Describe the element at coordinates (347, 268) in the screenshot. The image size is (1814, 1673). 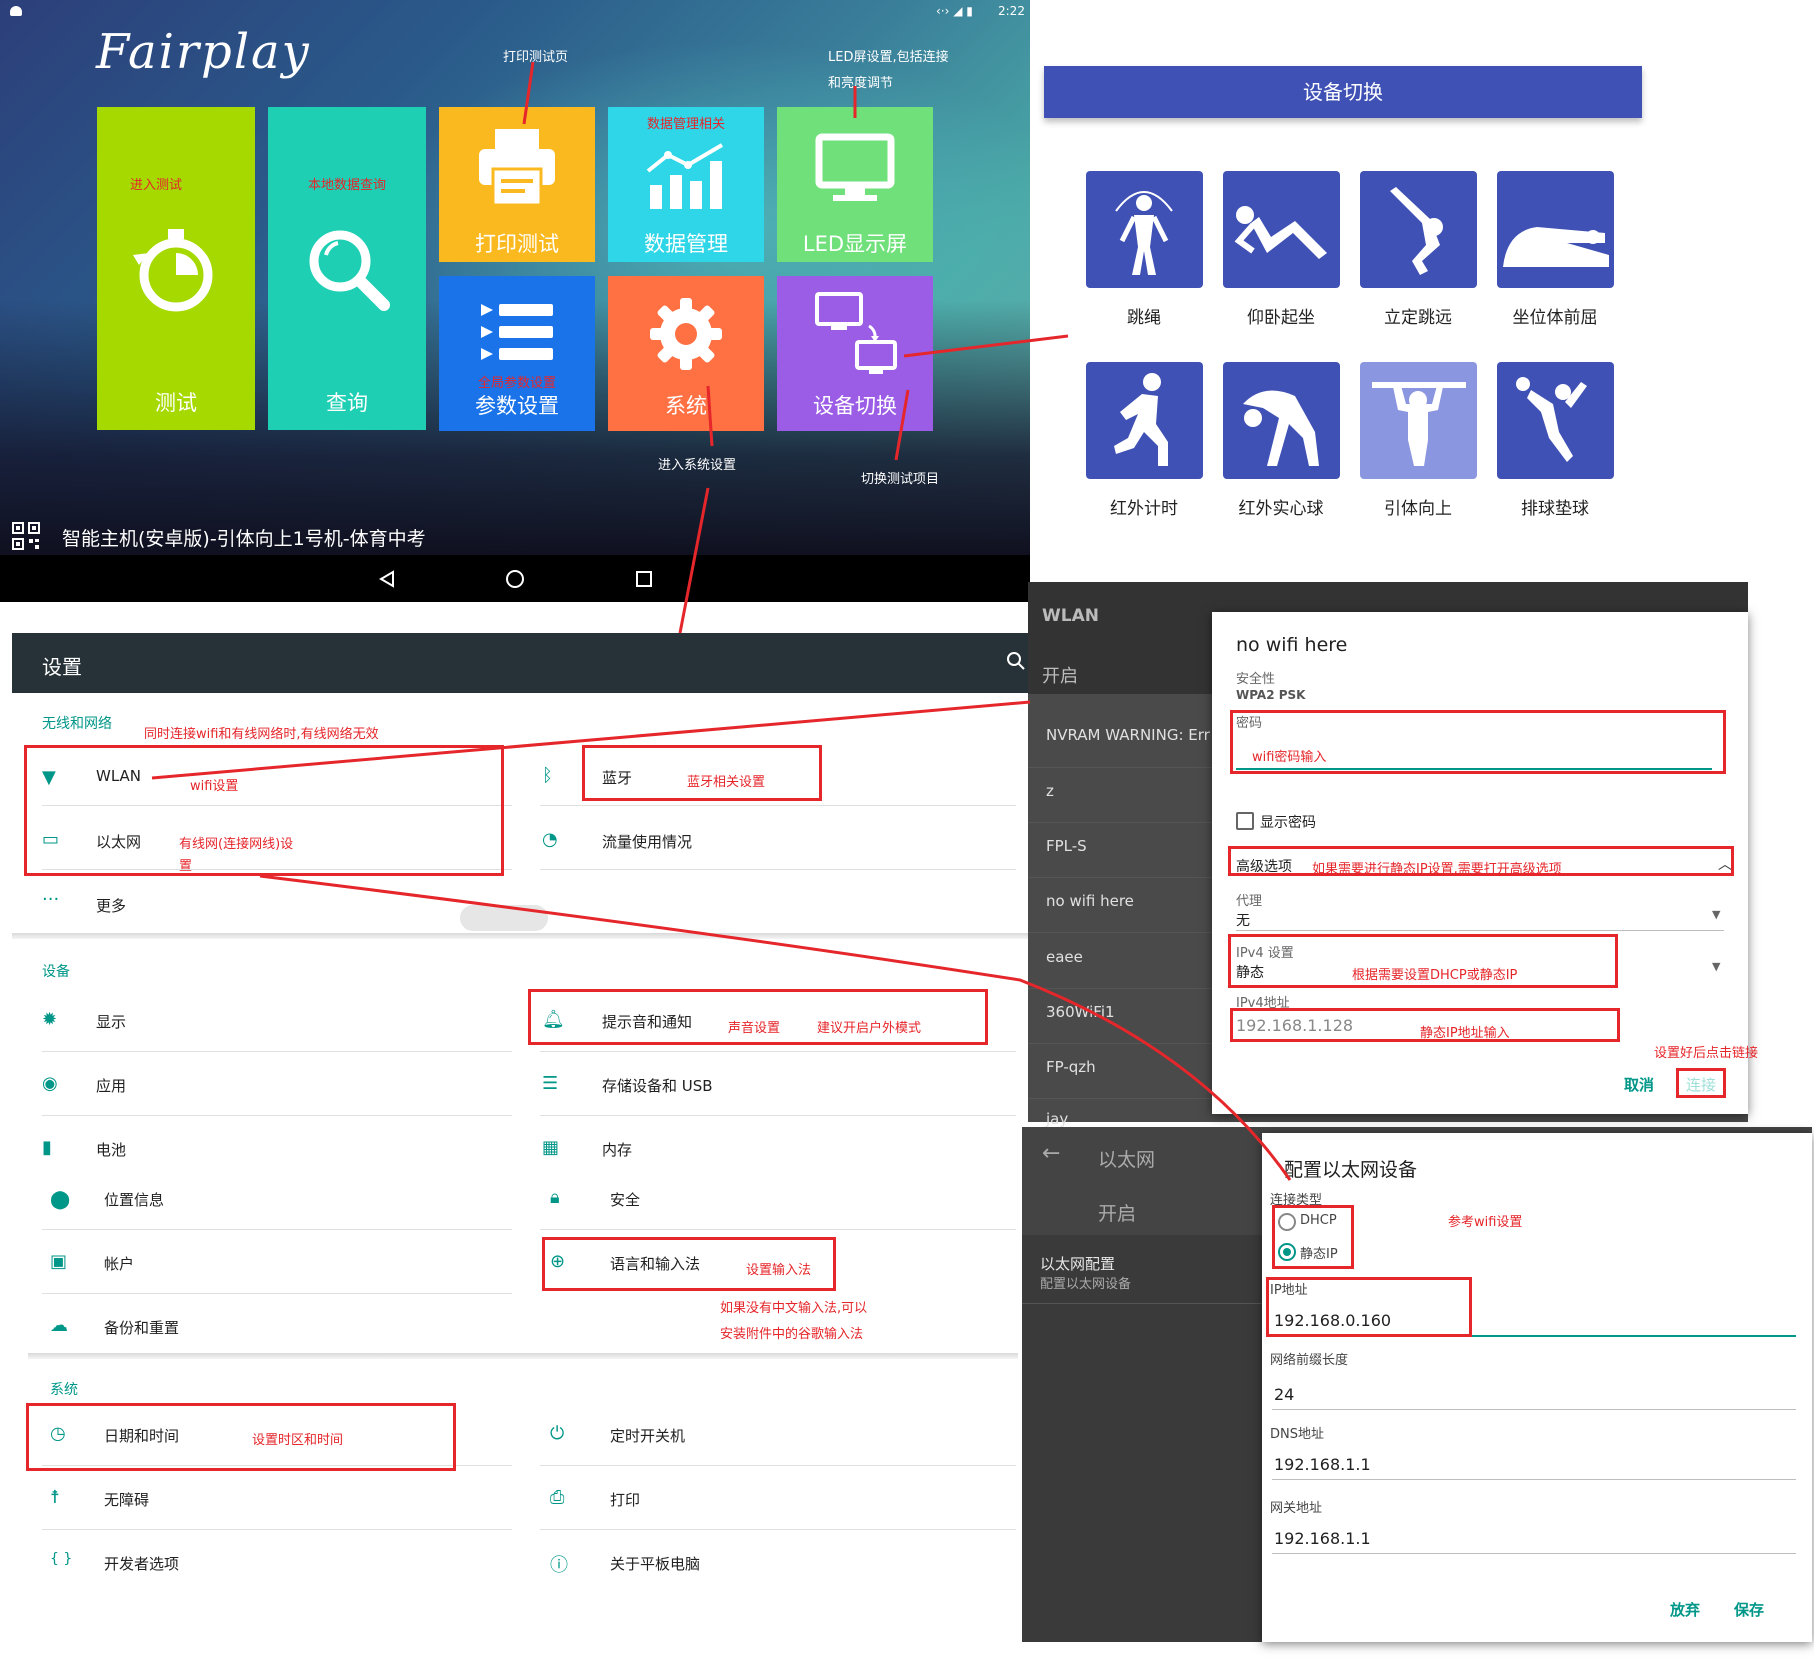
I see `tile-query: 本地数据查询 查询` at that location.